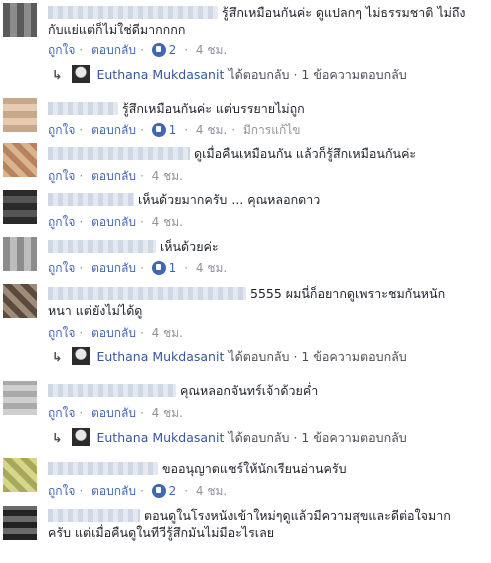 This screenshot has height=563, width=491. Describe the element at coordinates (137, 268) in the screenshot. I see `comment-actions: ถูกใจ · ตอบกลับ · 1 · 4 ชม.` at that location.